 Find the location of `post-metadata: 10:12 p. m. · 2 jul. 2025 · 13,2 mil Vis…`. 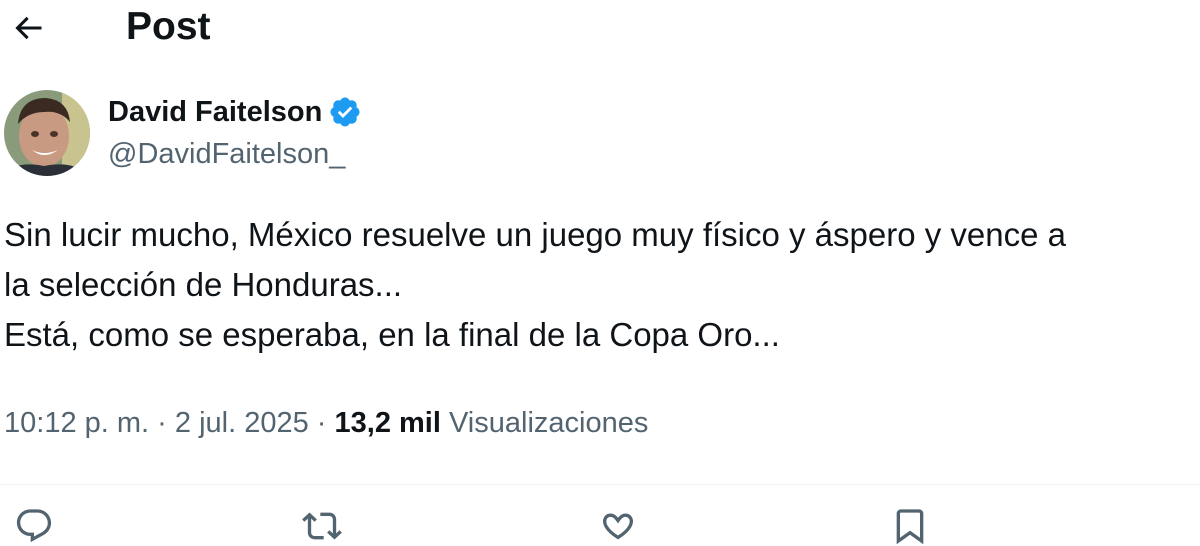

post-metadata: 10:12 p. m. · 2 jul. 2025 · 13,2 mil Vis… is located at coordinates (326, 423).